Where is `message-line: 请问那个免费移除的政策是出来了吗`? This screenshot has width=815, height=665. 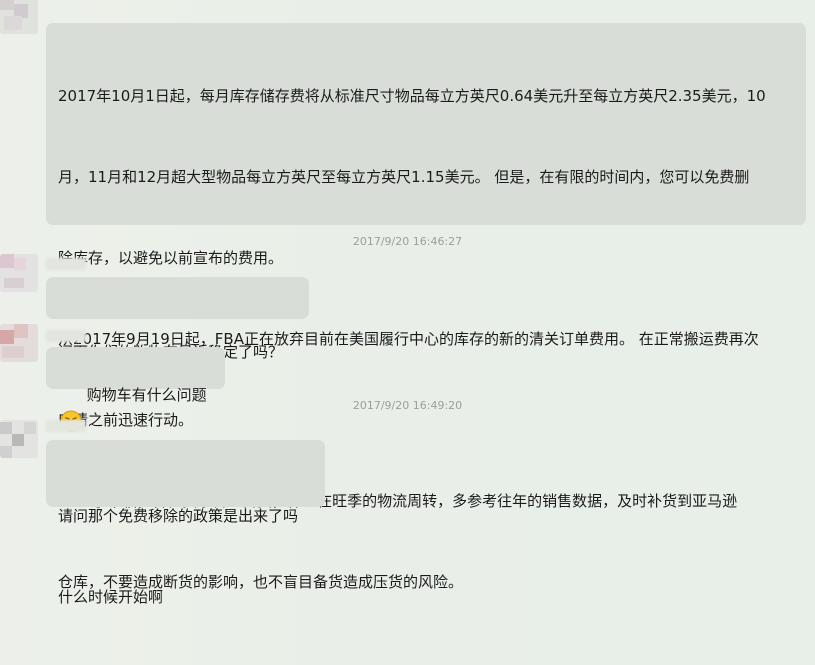 message-line: 请问那个免费移除的政策是出来了吗 is located at coordinates (178, 516).